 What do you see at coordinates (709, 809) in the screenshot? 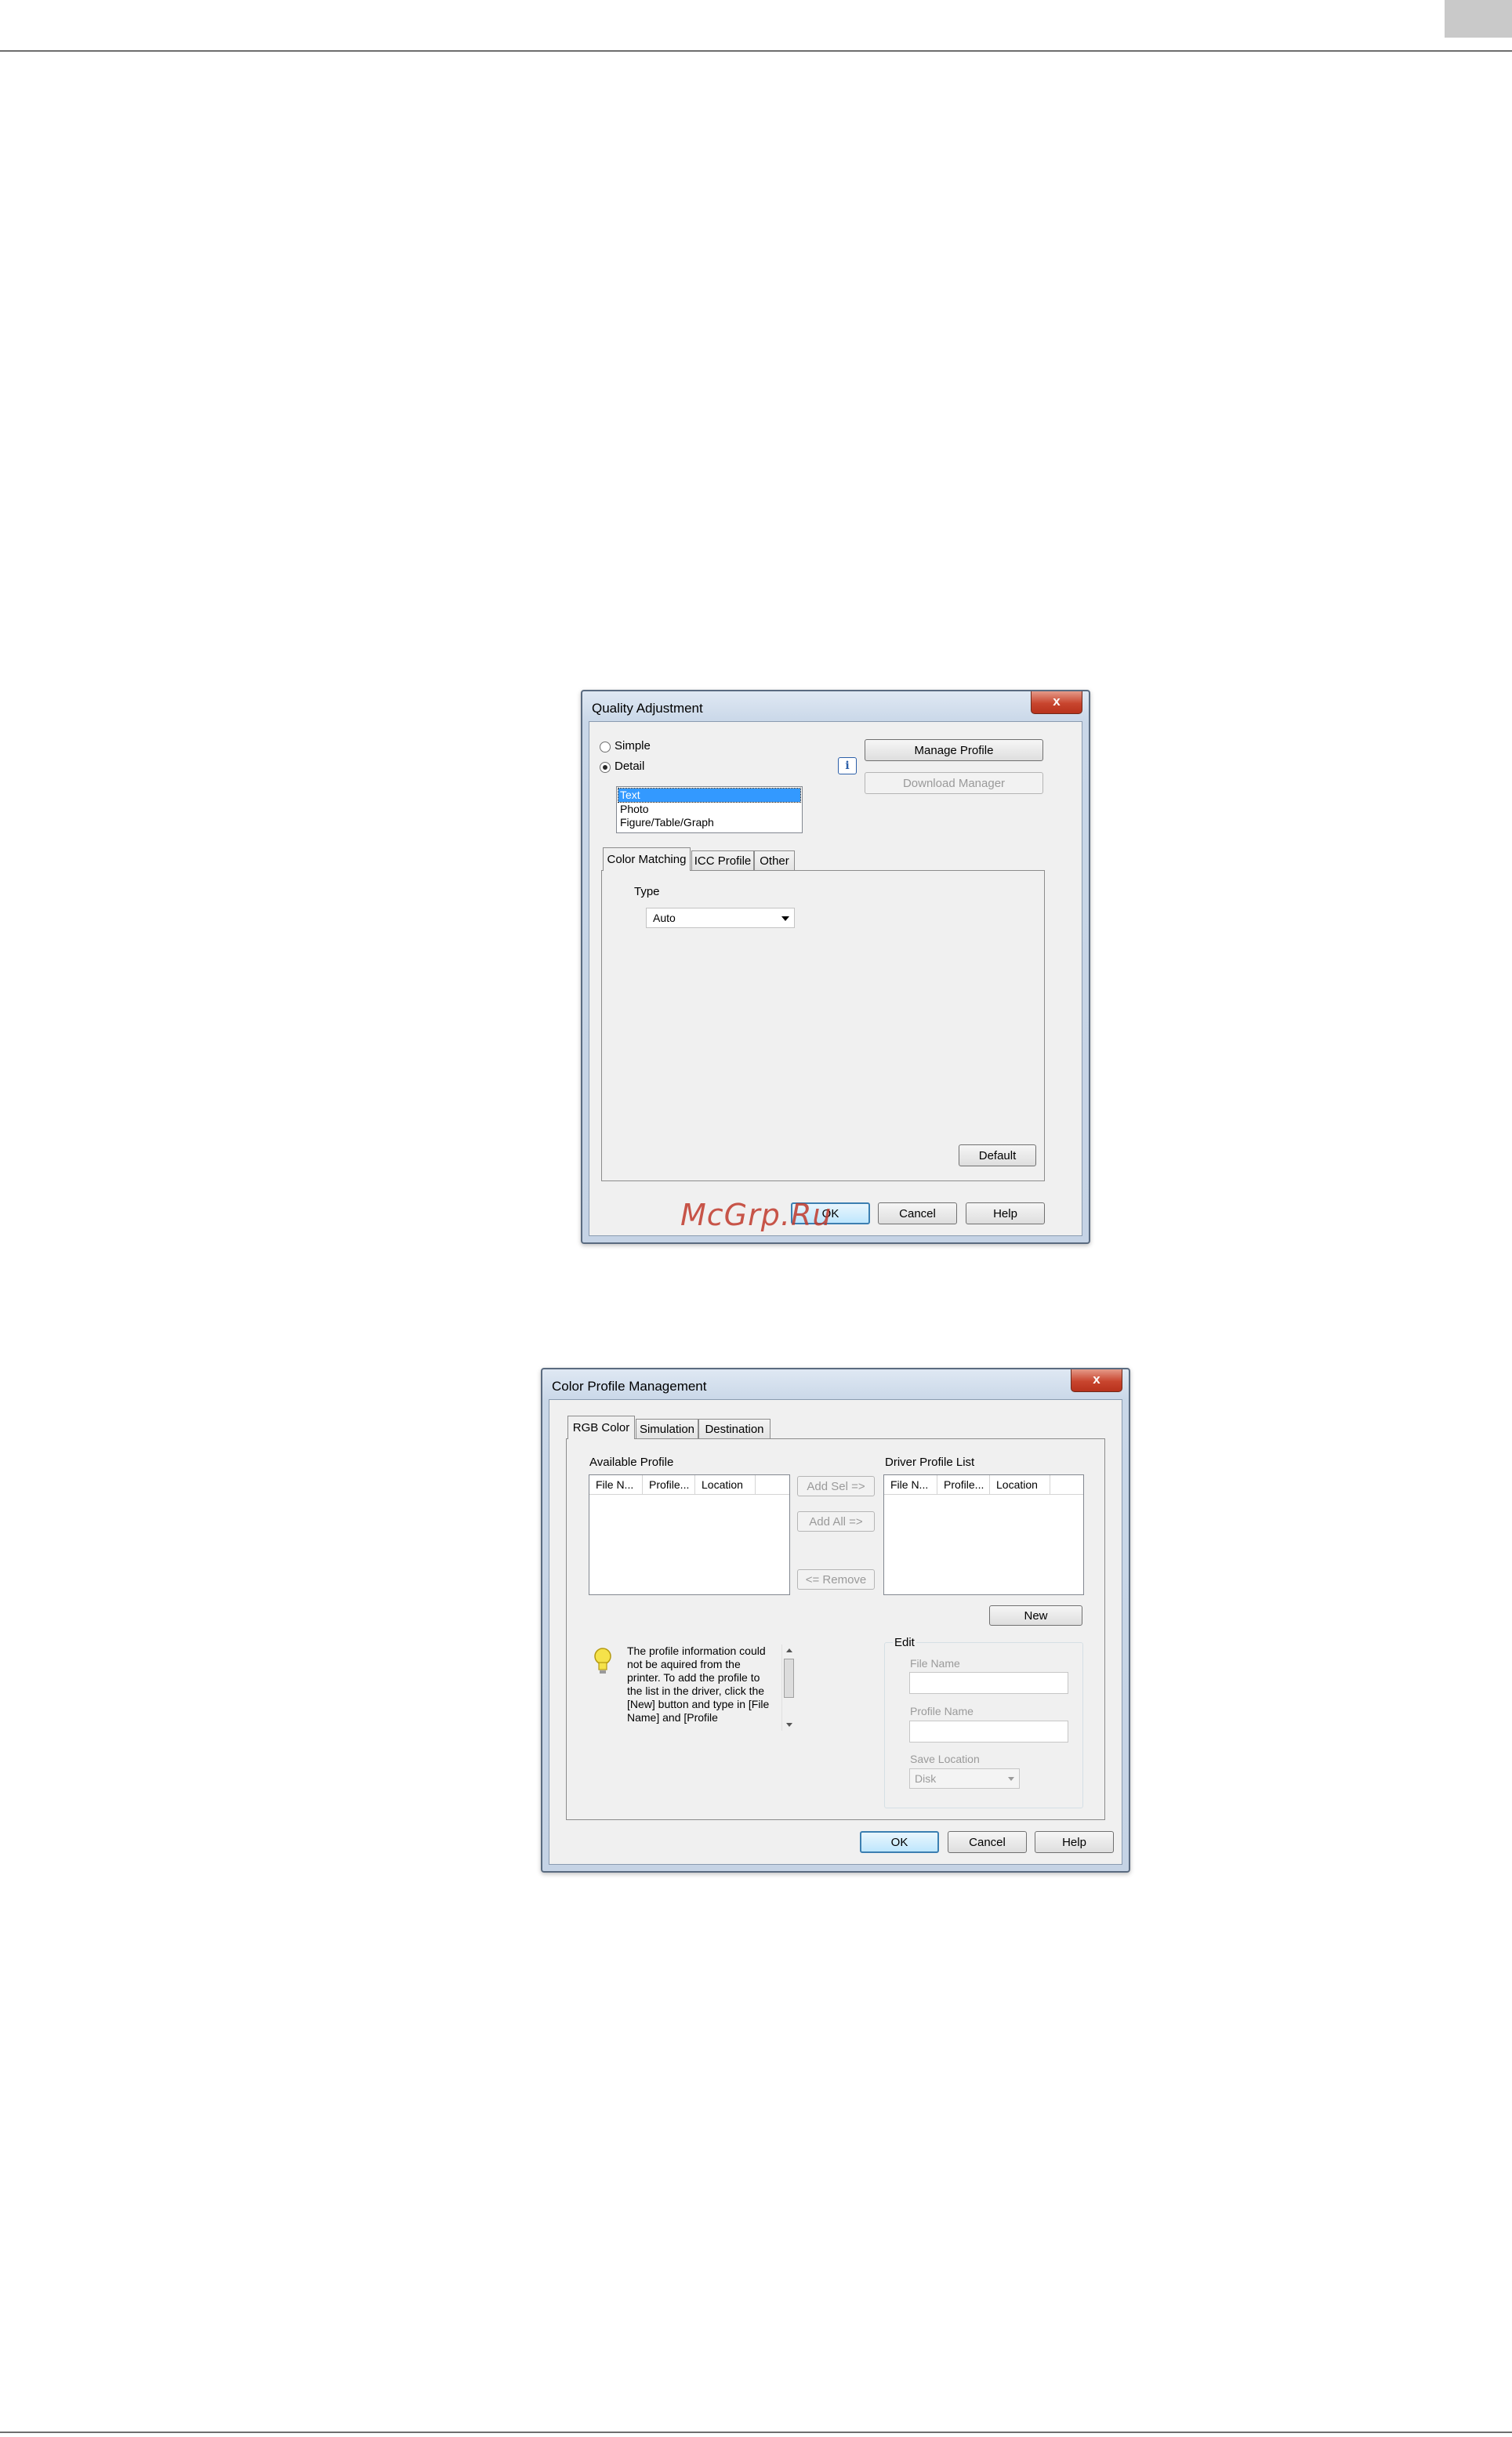
I see `object-type-list: Text Photo Figure/Table/Graph` at bounding box center [709, 809].